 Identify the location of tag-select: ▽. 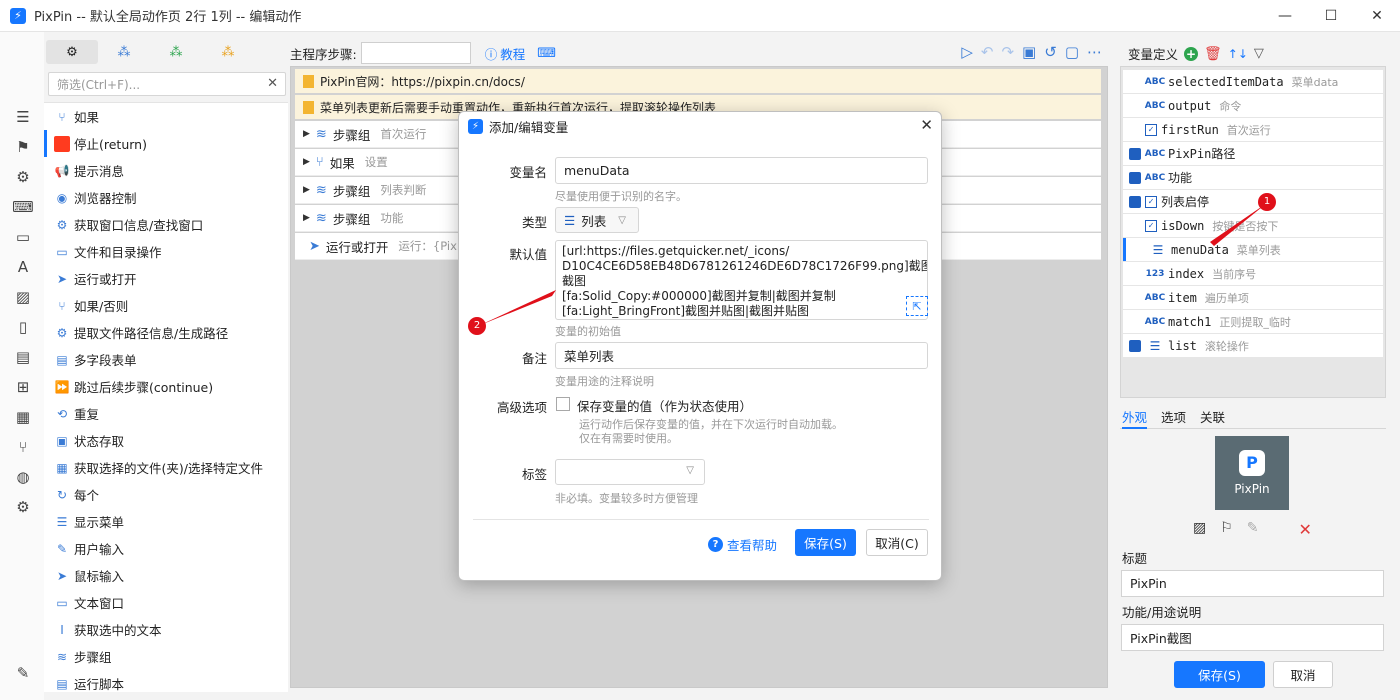
(630, 472).